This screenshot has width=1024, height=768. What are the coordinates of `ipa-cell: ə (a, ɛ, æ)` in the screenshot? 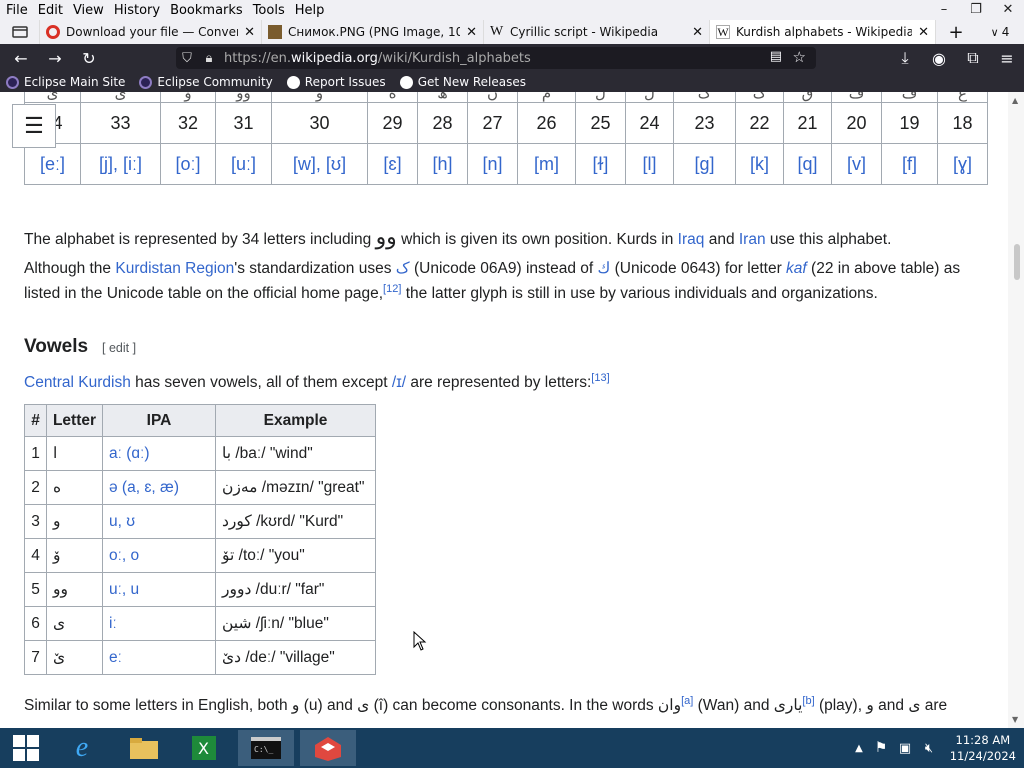 It's located at (159, 487).